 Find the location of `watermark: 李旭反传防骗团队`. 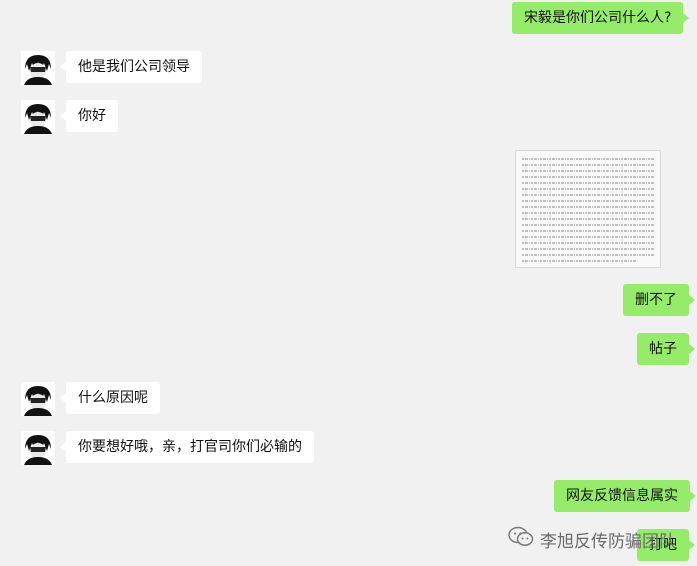

watermark: 李旭反传防骗团队 is located at coordinates (592, 539).